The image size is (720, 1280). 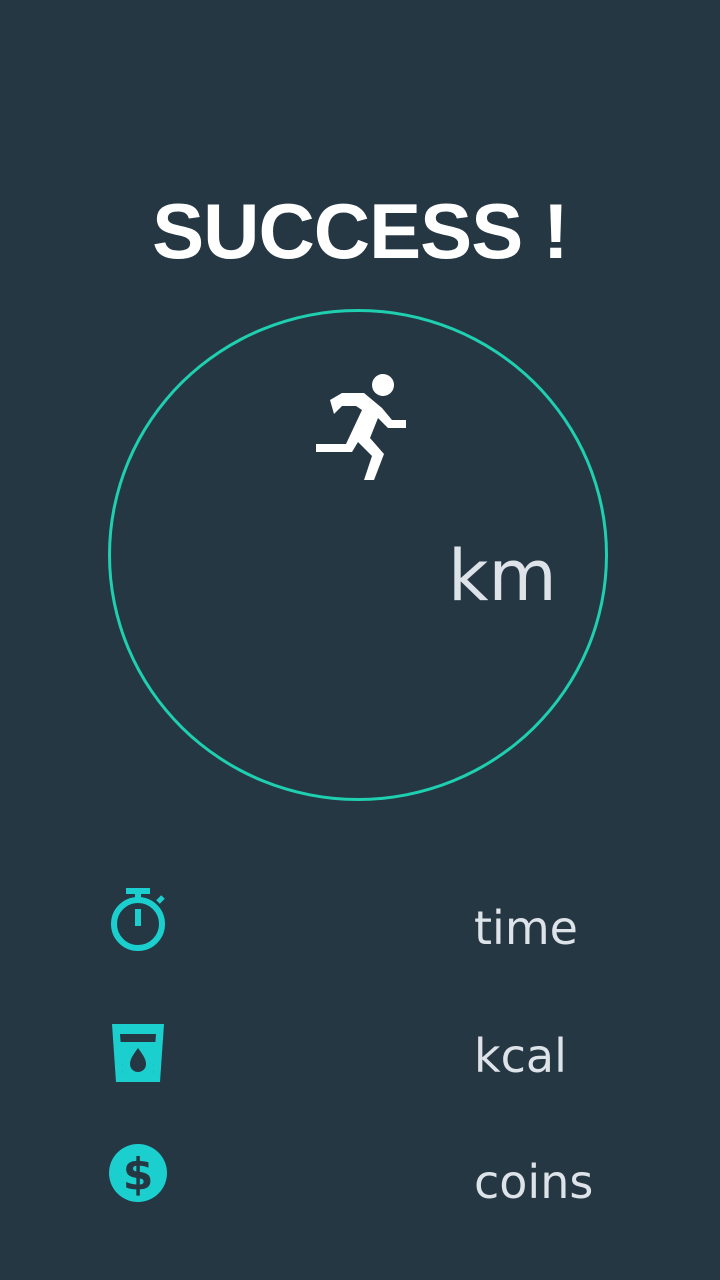 What do you see at coordinates (520, 1056) in the screenshot?
I see `stat-label-kcal: kcal` at bounding box center [520, 1056].